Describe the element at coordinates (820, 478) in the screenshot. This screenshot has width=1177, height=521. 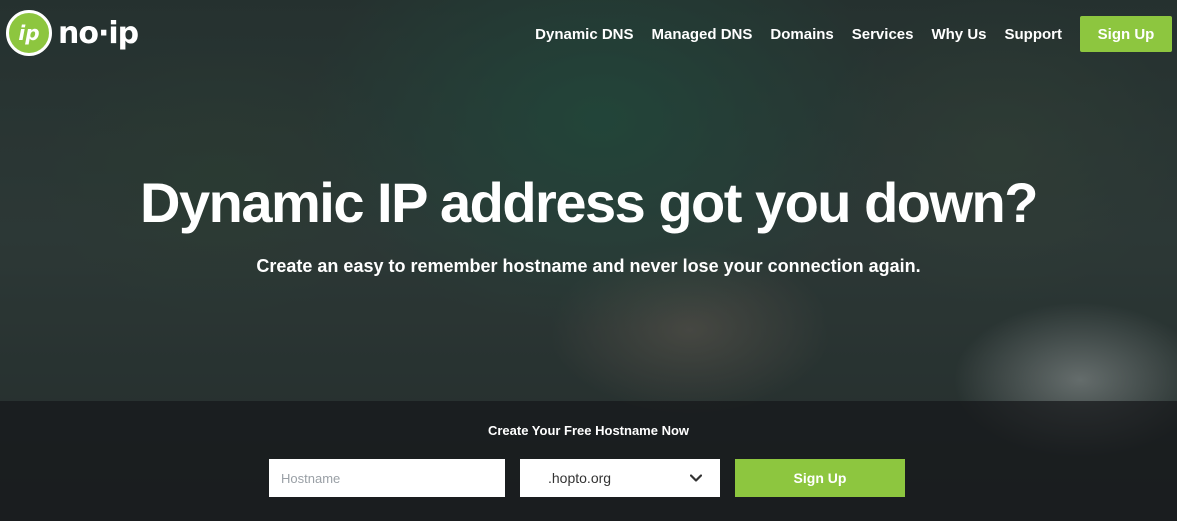
I see `signup-submit-button: Sign Up` at that location.